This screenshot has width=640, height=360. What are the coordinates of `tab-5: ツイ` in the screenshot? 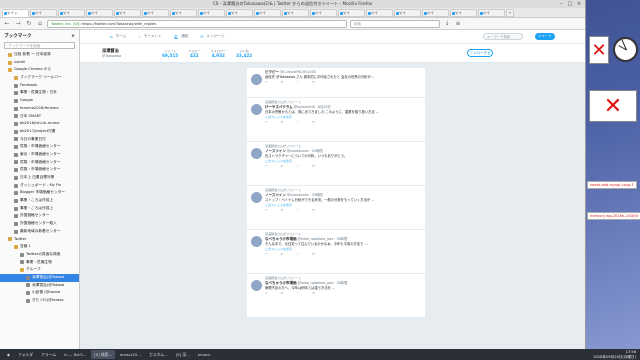 It's located at (155, 12).